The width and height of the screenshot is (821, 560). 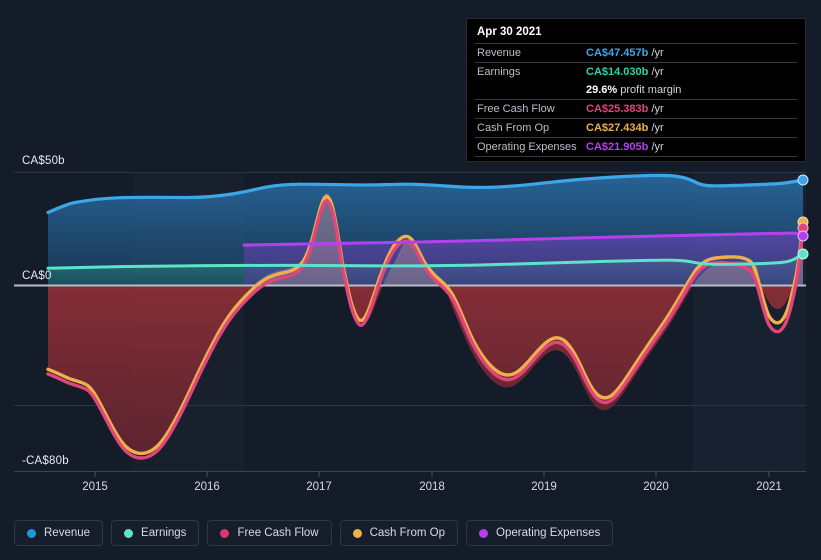 What do you see at coordinates (529, 71) in the screenshot?
I see `tooltip-label-earnings: Earnings` at bounding box center [529, 71].